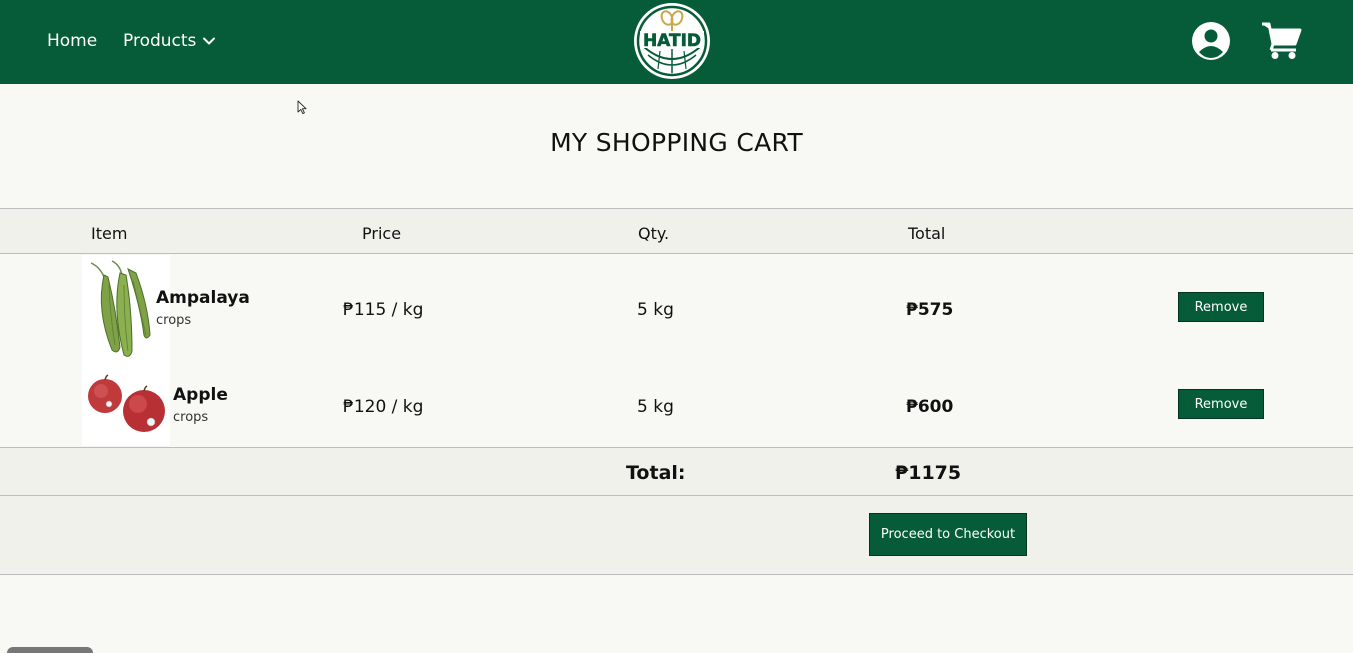 This screenshot has width=1353, height=653. I want to click on column-header-qty: Qty., so click(654, 233).